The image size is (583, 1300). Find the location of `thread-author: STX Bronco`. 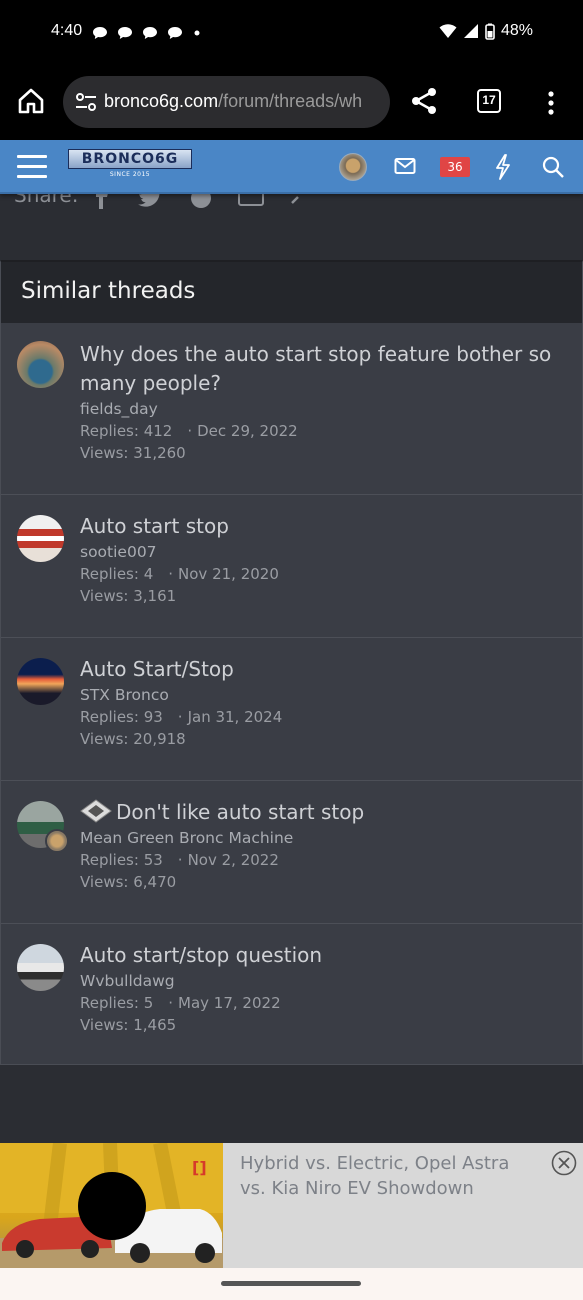

thread-author: STX Bronco is located at coordinates (323, 695).